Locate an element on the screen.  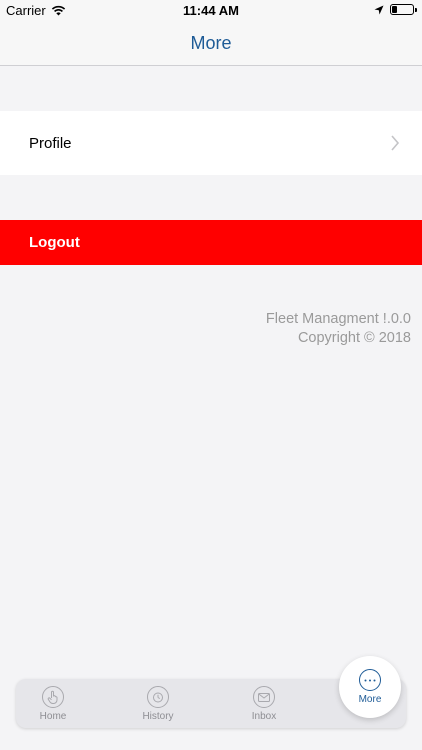
copyright: Copyright © 2018 is located at coordinates (354, 338).